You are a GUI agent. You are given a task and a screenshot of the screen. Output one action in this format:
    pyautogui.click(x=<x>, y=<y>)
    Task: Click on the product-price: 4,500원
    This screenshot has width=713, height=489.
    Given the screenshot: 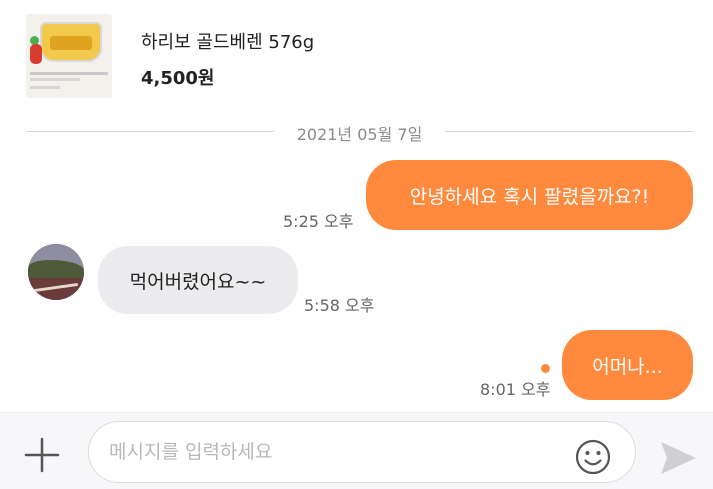 What is the action you would take?
    pyautogui.click(x=178, y=78)
    